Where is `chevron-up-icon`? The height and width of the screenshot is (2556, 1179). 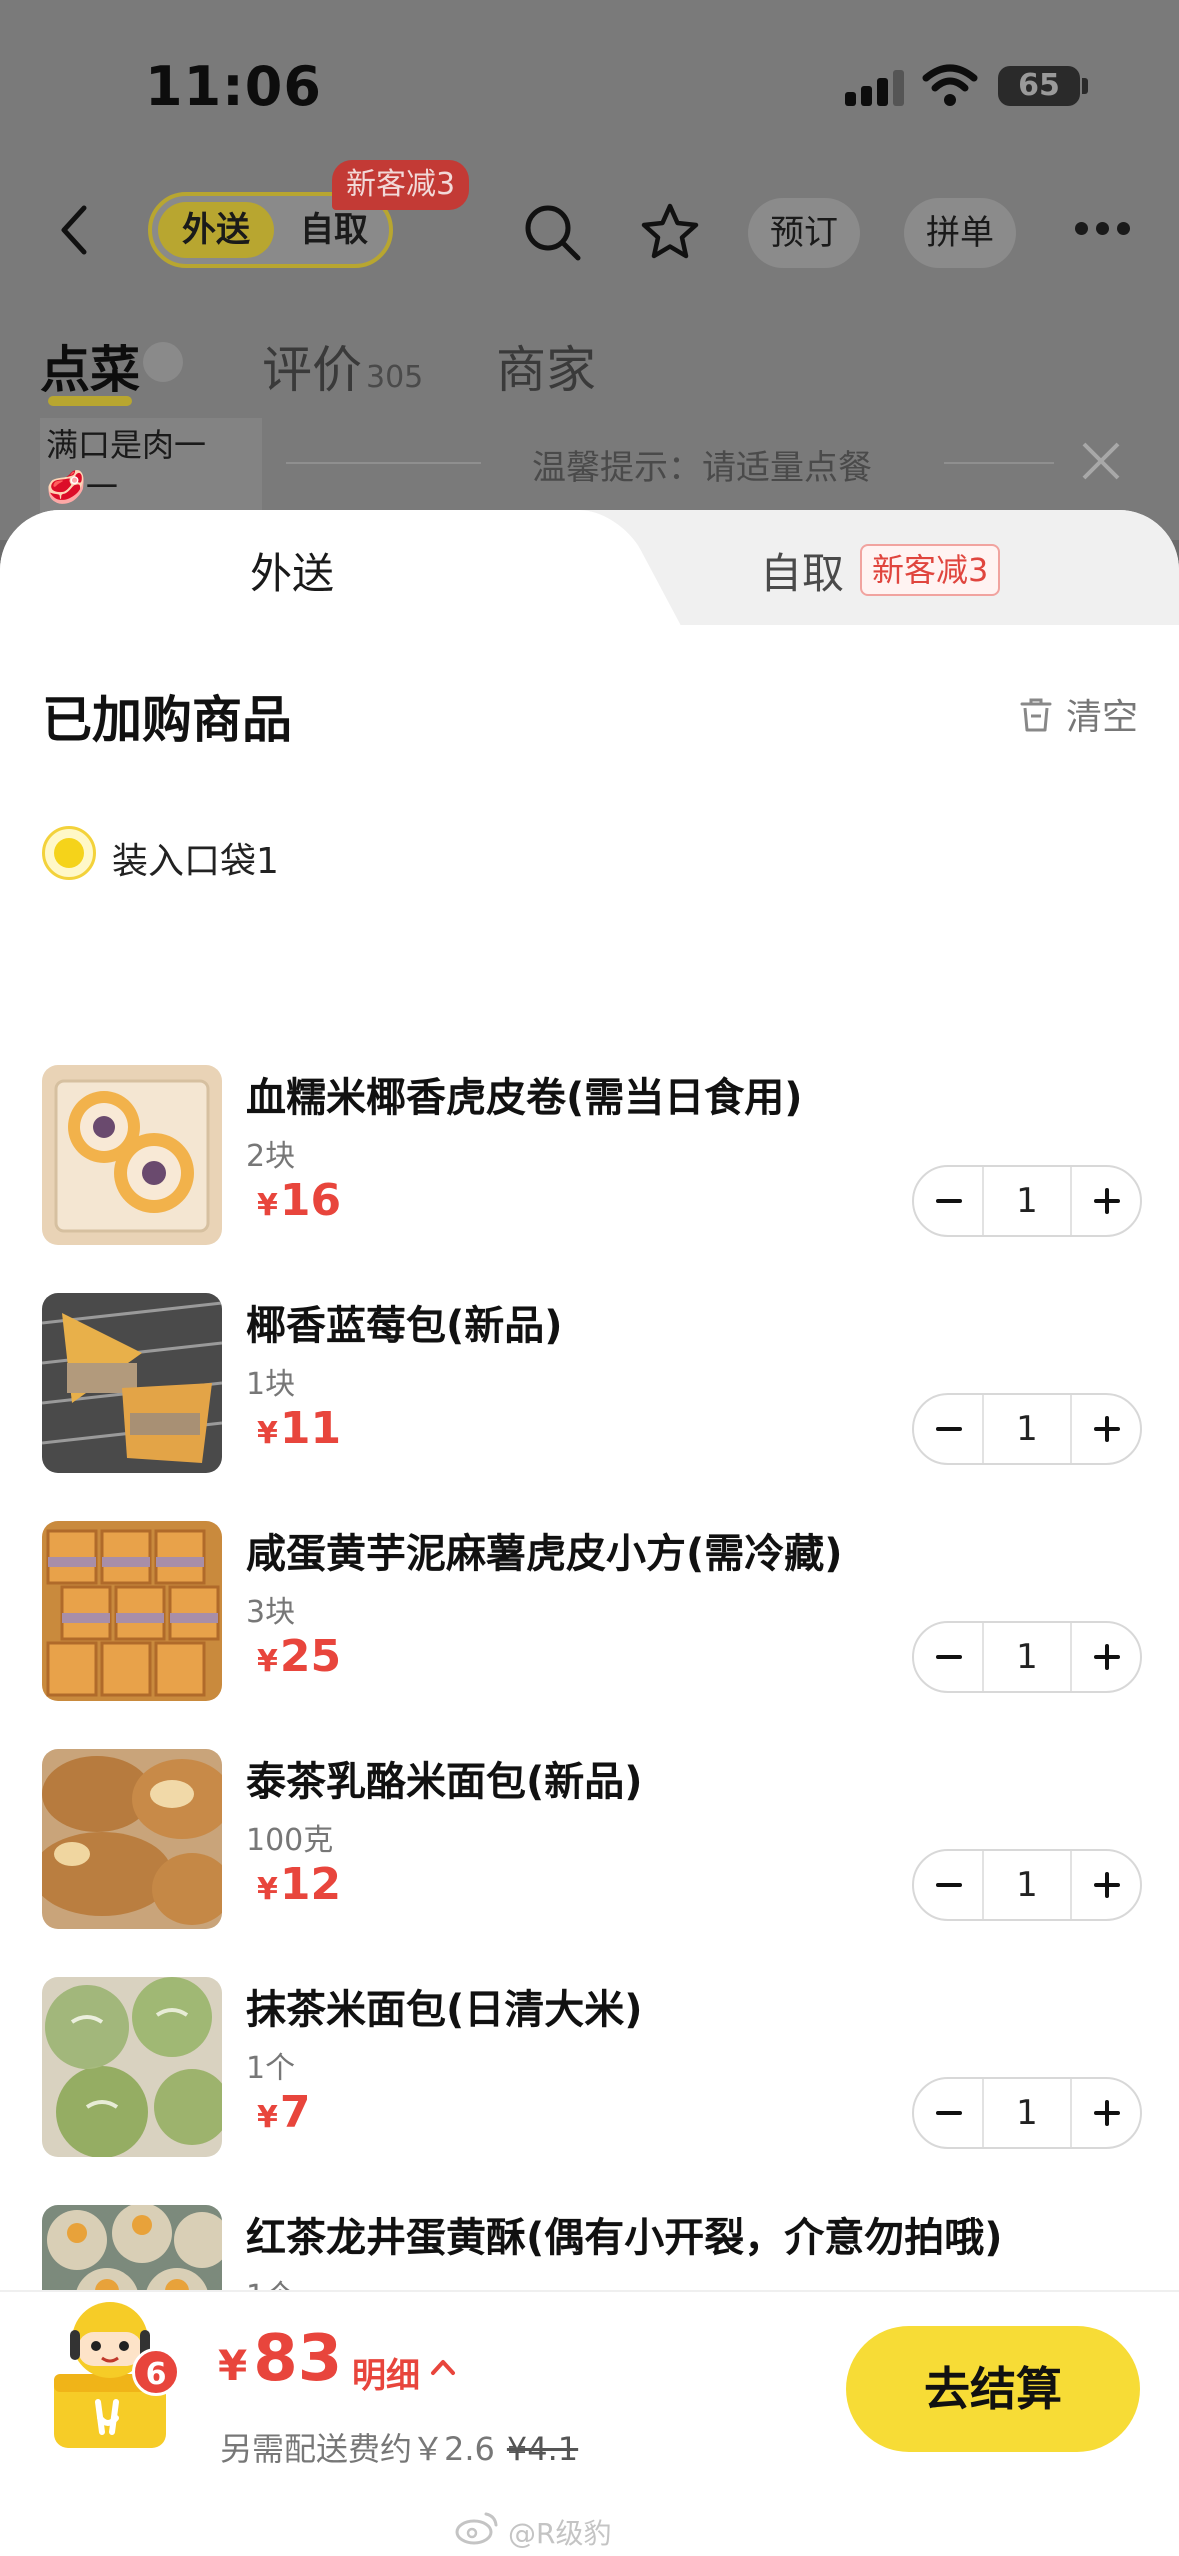
chevron-up-icon is located at coordinates (443, 2367).